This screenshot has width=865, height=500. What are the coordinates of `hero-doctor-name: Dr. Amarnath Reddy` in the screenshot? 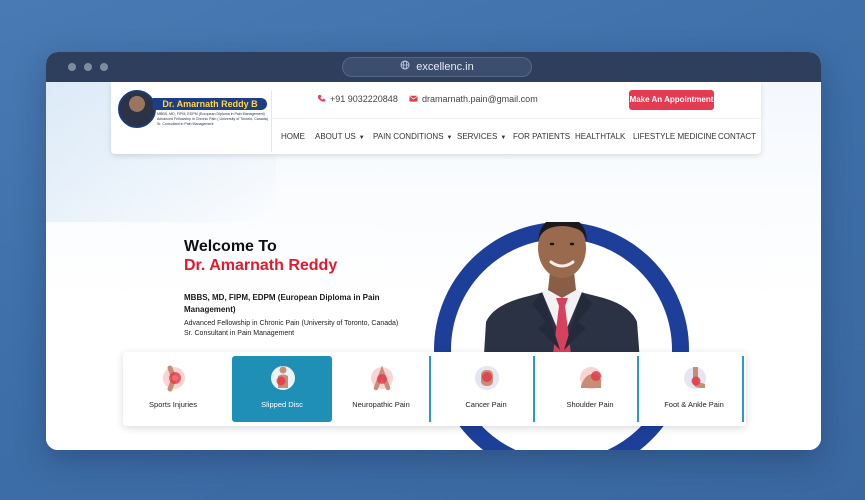 It's located at (261, 265).